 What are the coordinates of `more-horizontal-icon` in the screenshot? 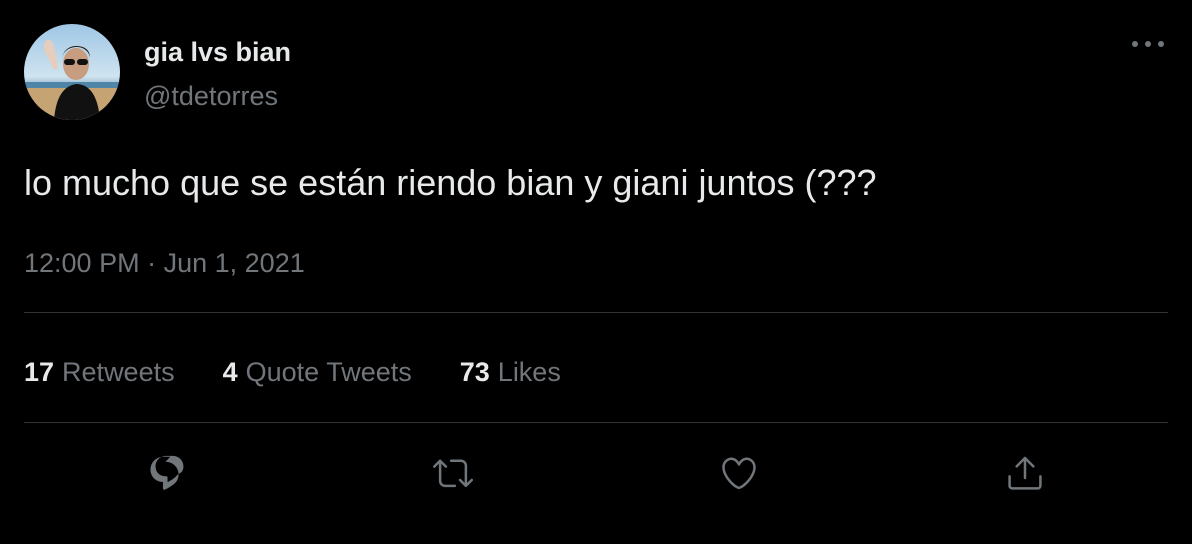 It's located at (1148, 44).